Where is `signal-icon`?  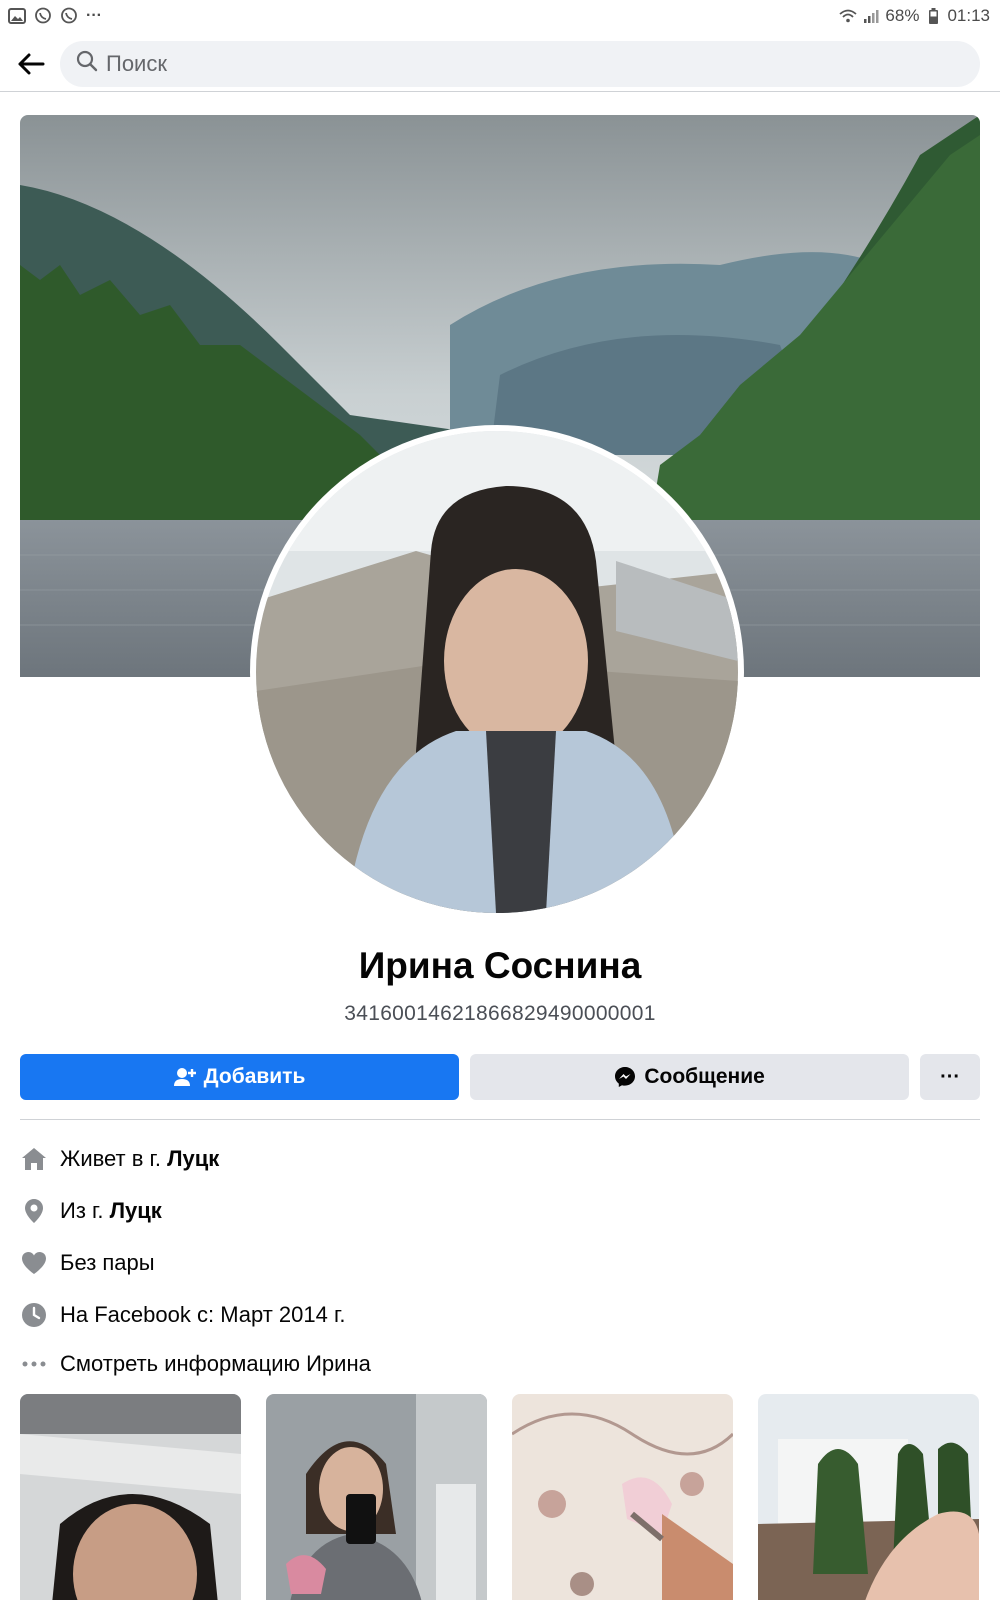 signal-icon is located at coordinates (871, 16).